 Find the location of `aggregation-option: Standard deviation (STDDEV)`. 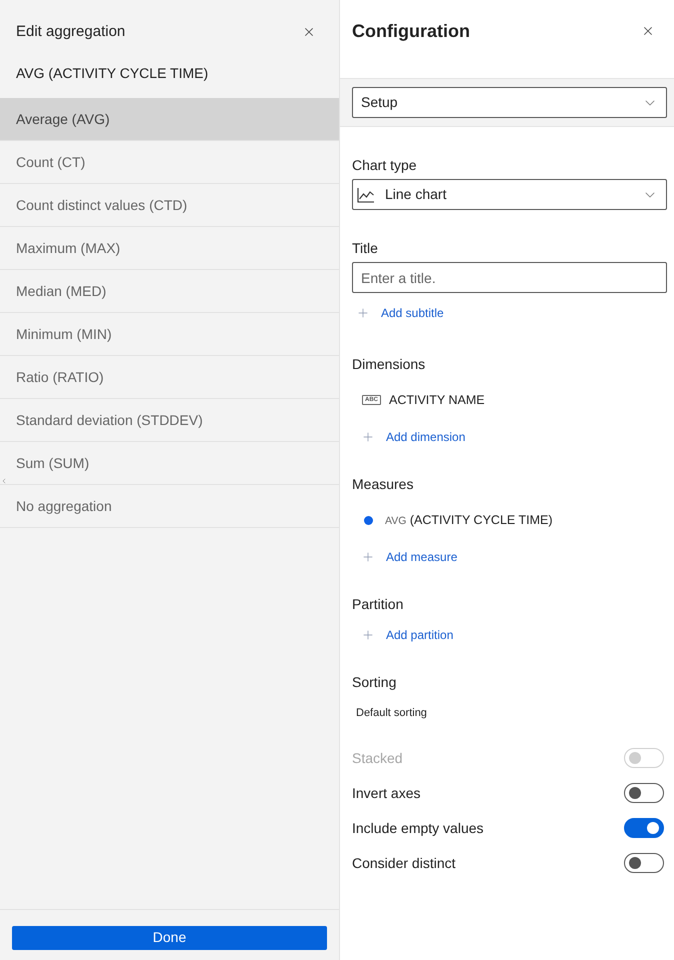

aggregation-option: Standard deviation (STDDEV) is located at coordinates (169, 420).